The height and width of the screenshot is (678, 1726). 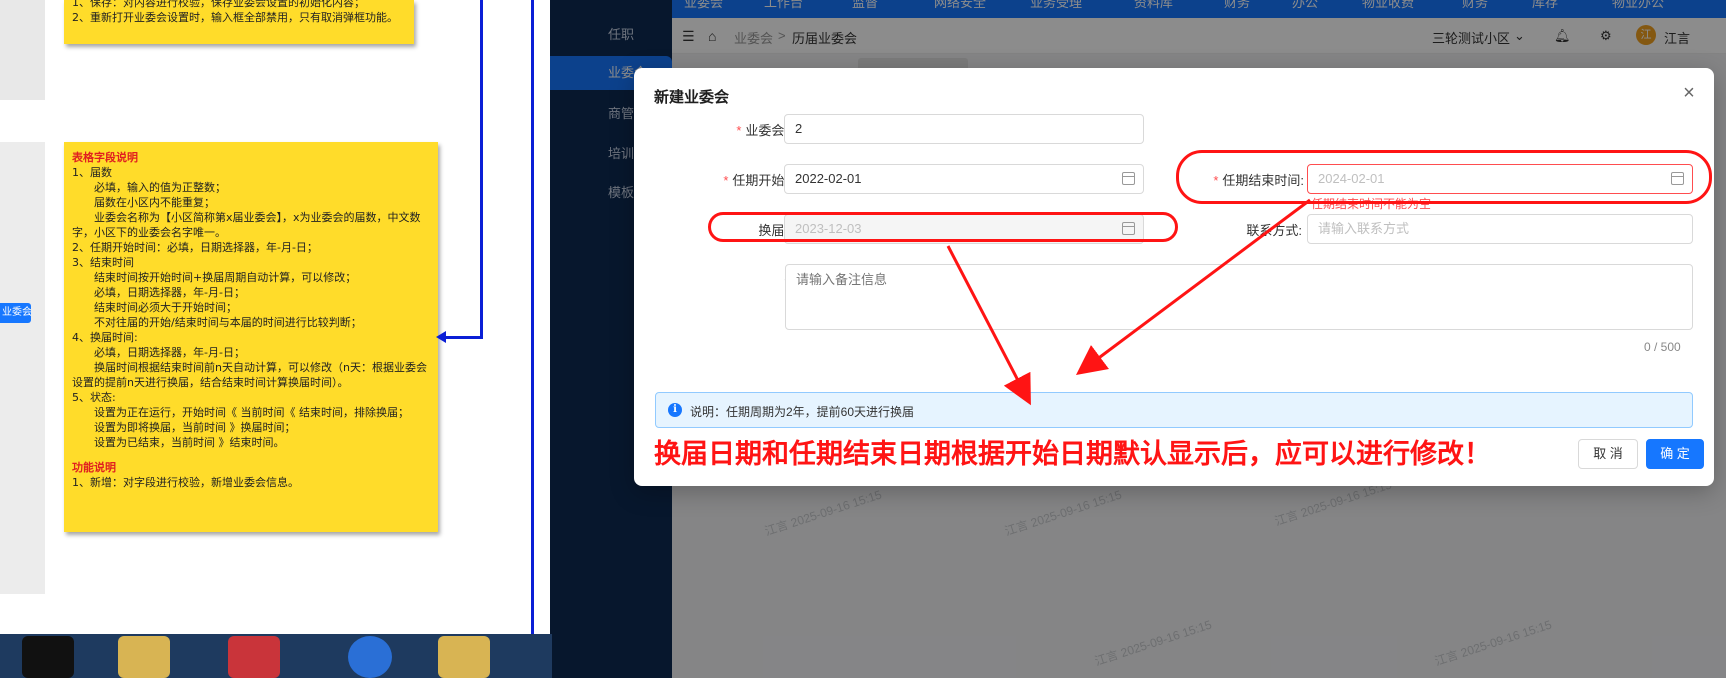 What do you see at coordinates (1174, 410) in the screenshot?
I see `info-alert: i 说明：任期周期为2年，提前60天进行换届` at bounding box center [1174, 410].